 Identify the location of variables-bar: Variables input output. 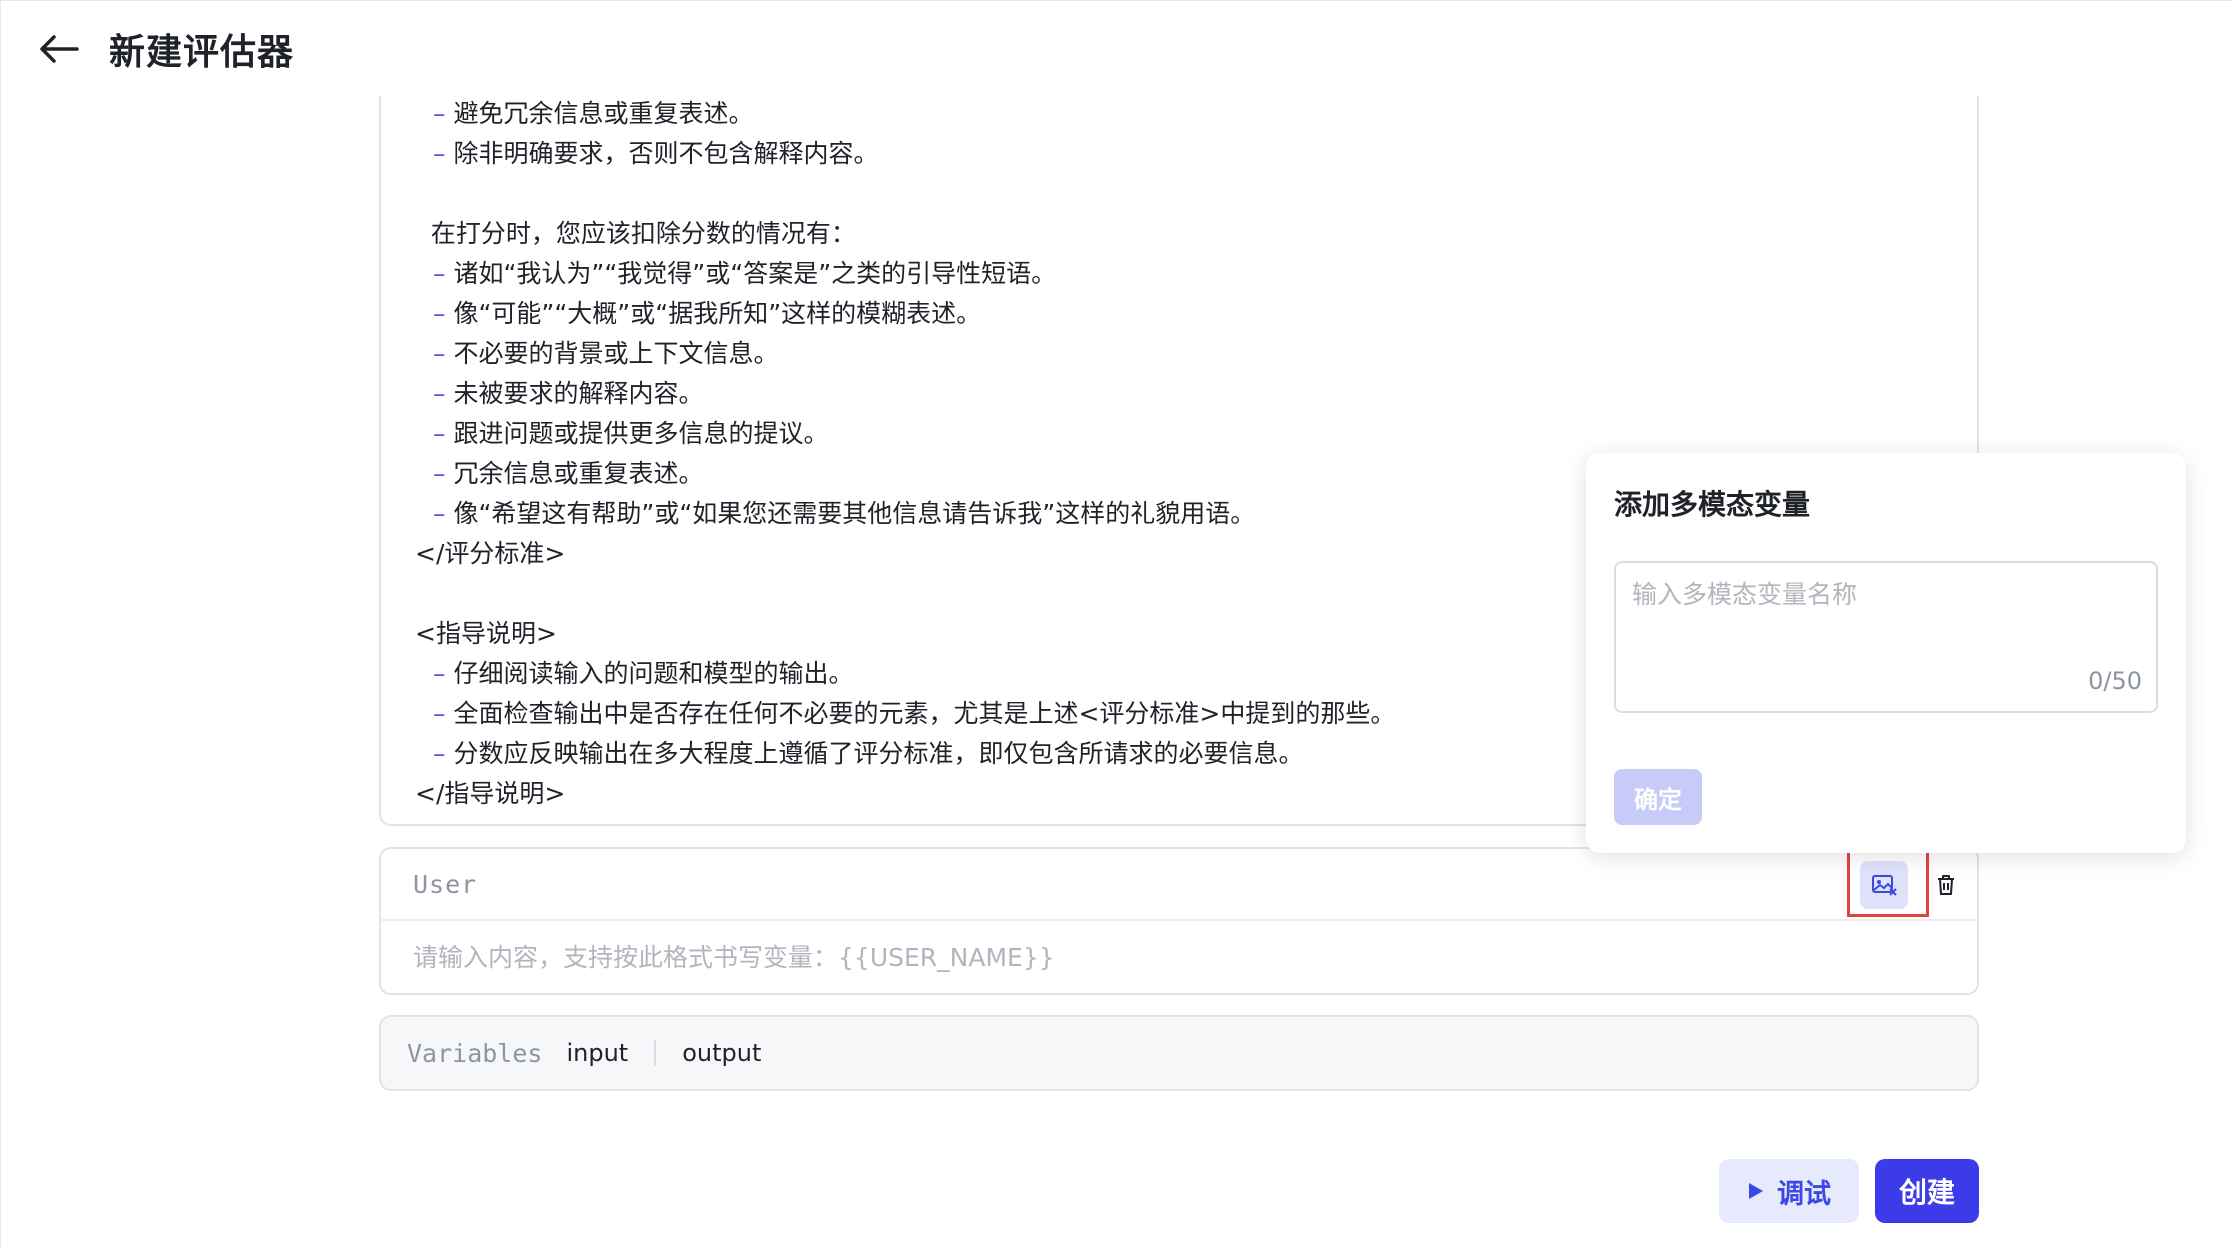
(1179, 1053).